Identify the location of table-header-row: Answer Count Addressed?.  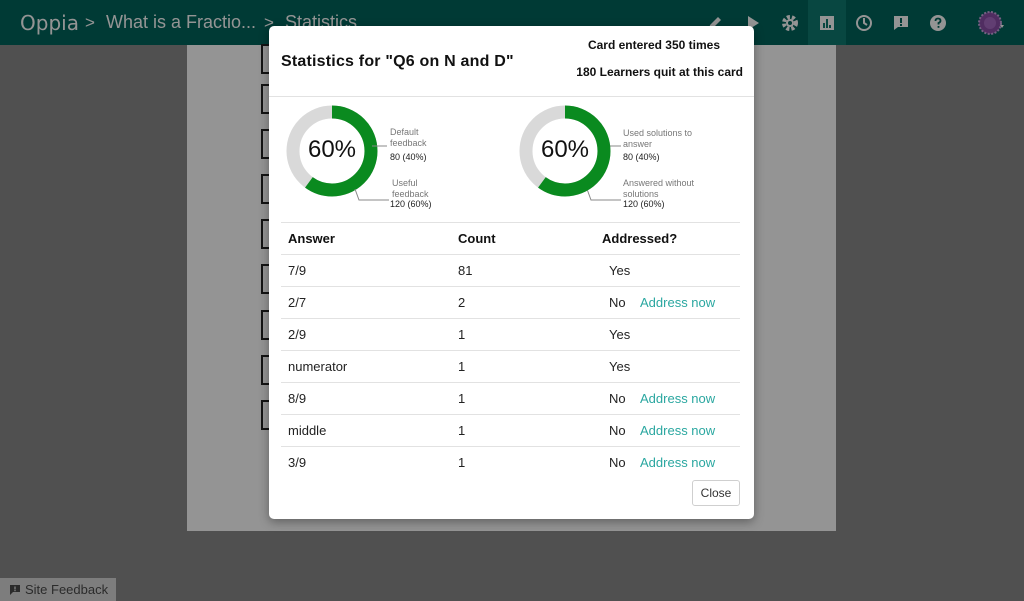
(510, 238).